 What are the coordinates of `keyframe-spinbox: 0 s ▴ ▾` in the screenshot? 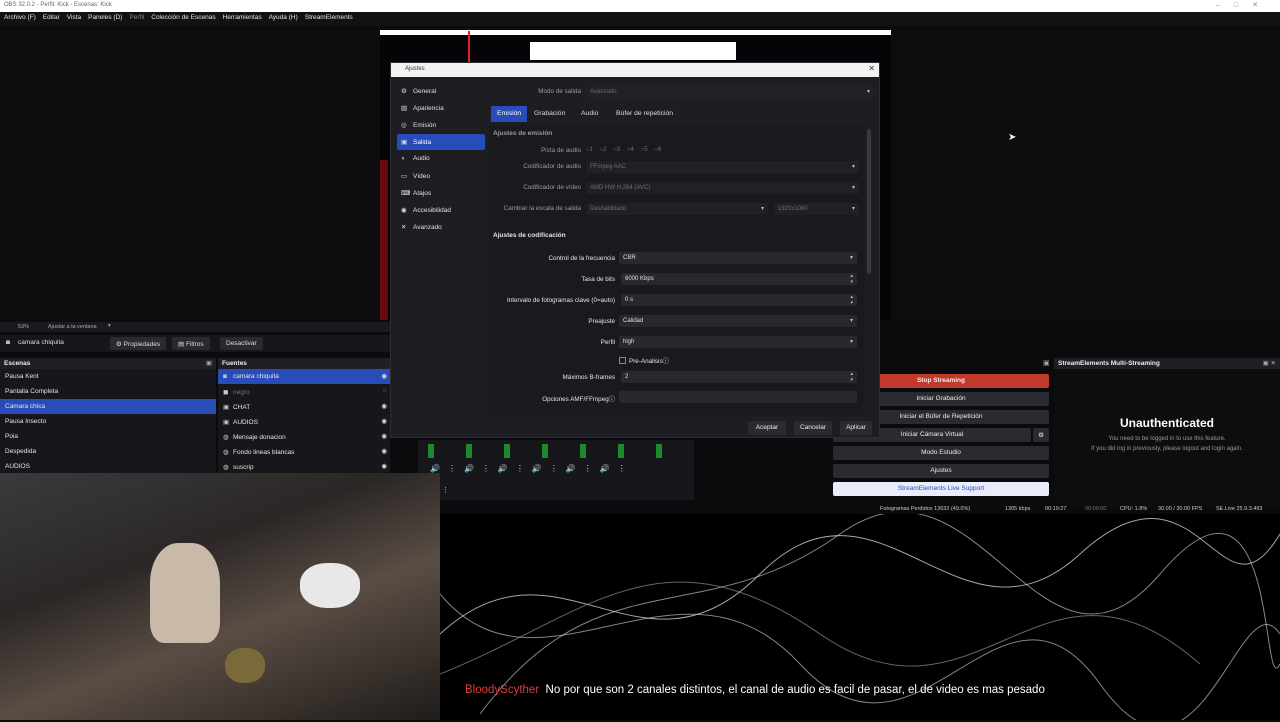 It's located at (739, 300).